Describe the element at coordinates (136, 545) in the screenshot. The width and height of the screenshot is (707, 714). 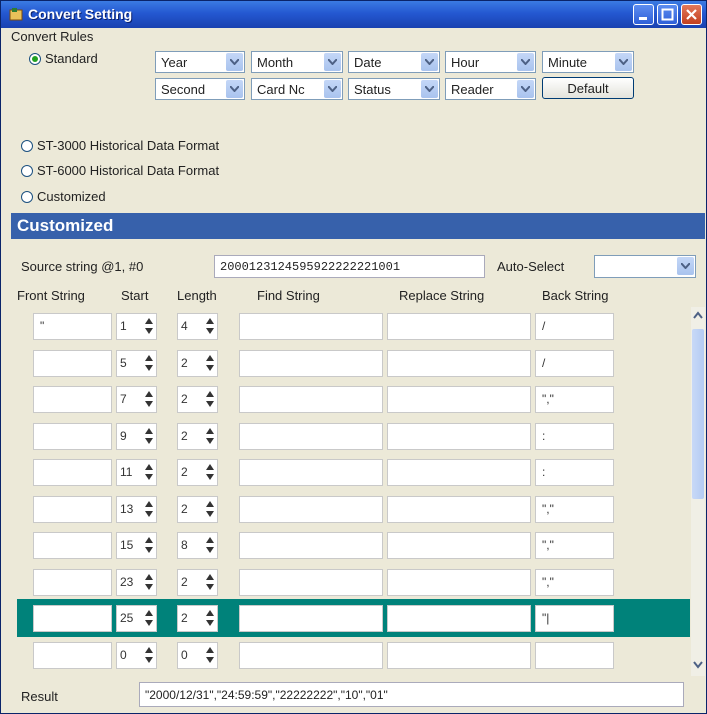
I see `start-spinner: 15` at that location.